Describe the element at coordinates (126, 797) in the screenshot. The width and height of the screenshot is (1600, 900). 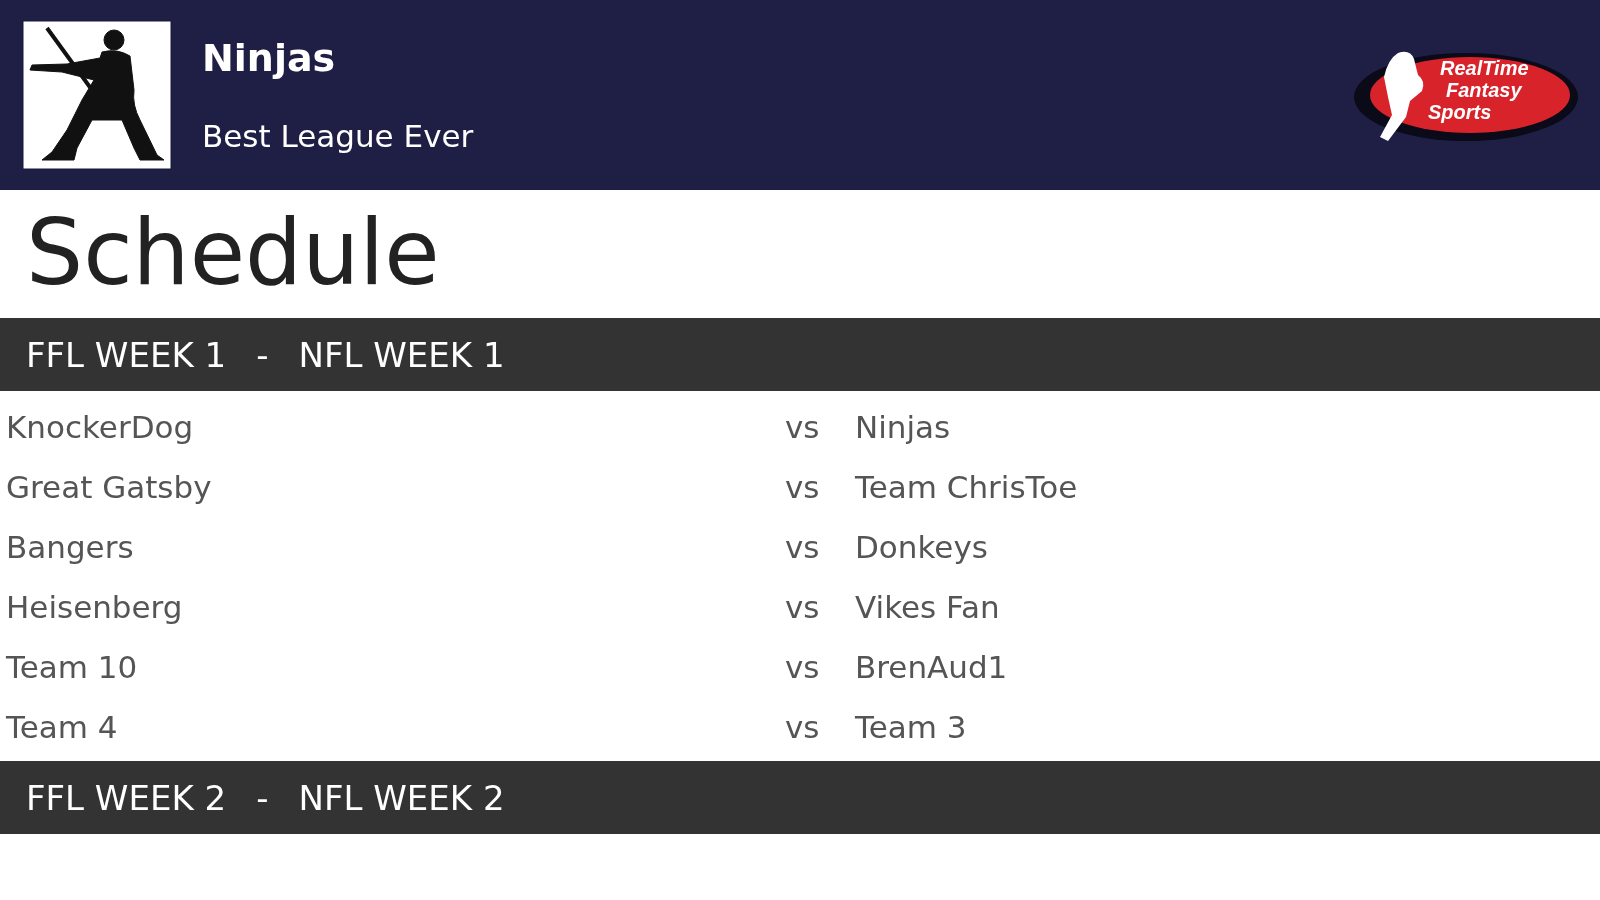
I see `ffl-week: FFL WEEK 2` at that location.